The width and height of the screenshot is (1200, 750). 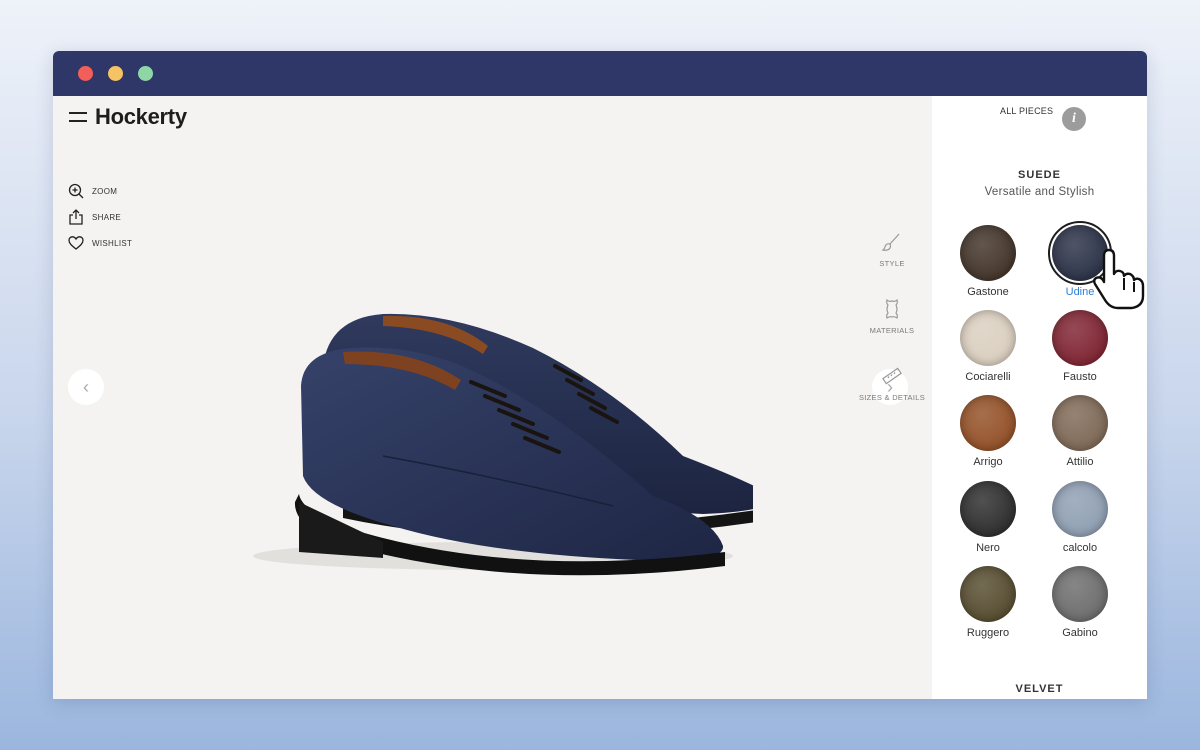 I want to click on zoom-label: ZOOM, so click(x=105, y=191).